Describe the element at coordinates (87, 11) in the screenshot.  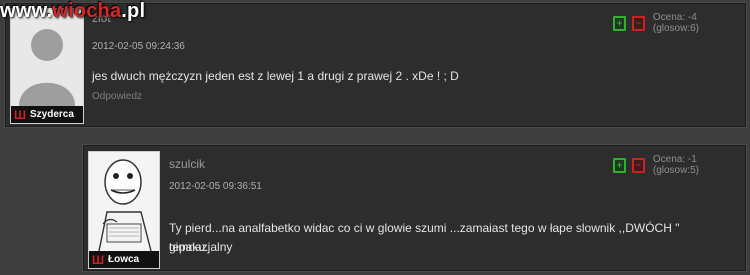
I see `watermark-accent: wiocha` at that location.